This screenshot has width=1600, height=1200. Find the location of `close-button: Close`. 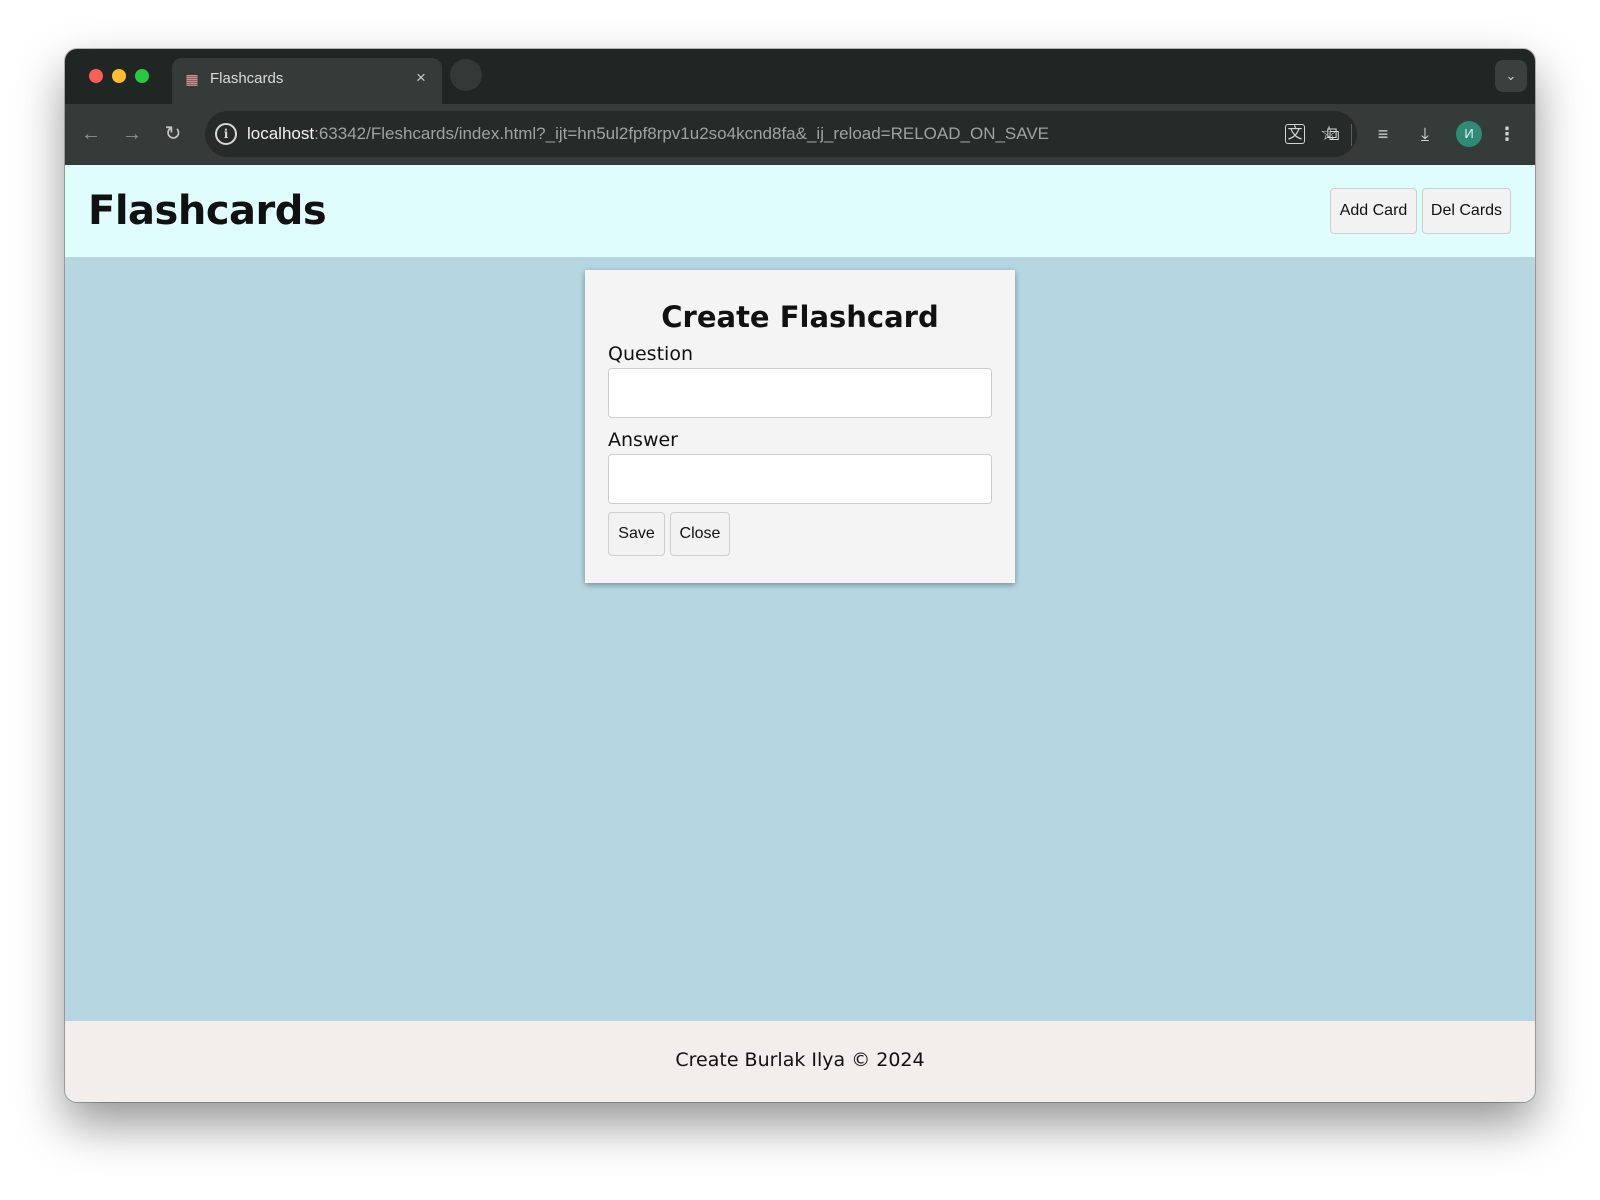

close-button: Close is located at coordinates (700, 534).